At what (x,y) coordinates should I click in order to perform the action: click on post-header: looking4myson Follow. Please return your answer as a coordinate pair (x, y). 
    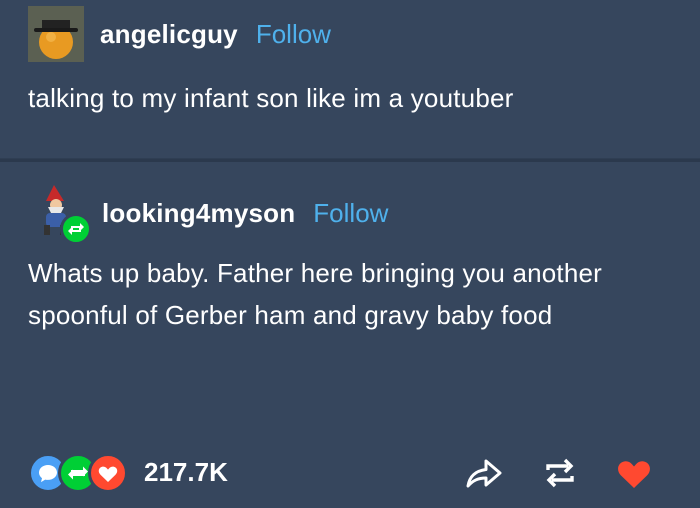
    Looking at the image, I should click on (211, 214).